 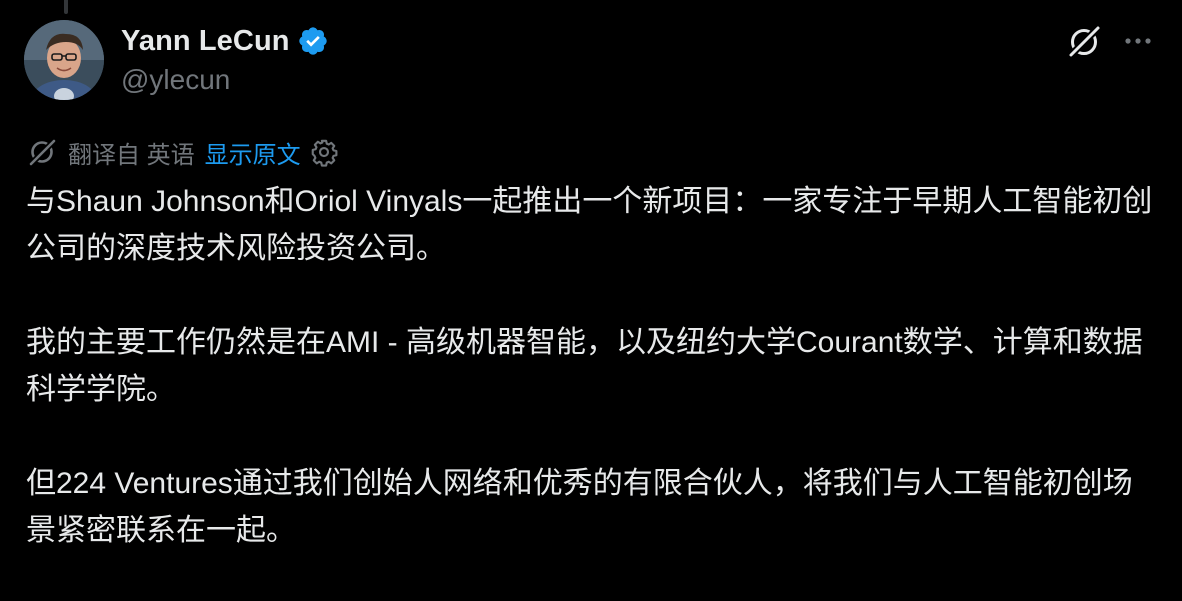 What do you see at coordinates (324, 152) in the screenshot?
I see `gear-icon` at bounding box center [324, 152].